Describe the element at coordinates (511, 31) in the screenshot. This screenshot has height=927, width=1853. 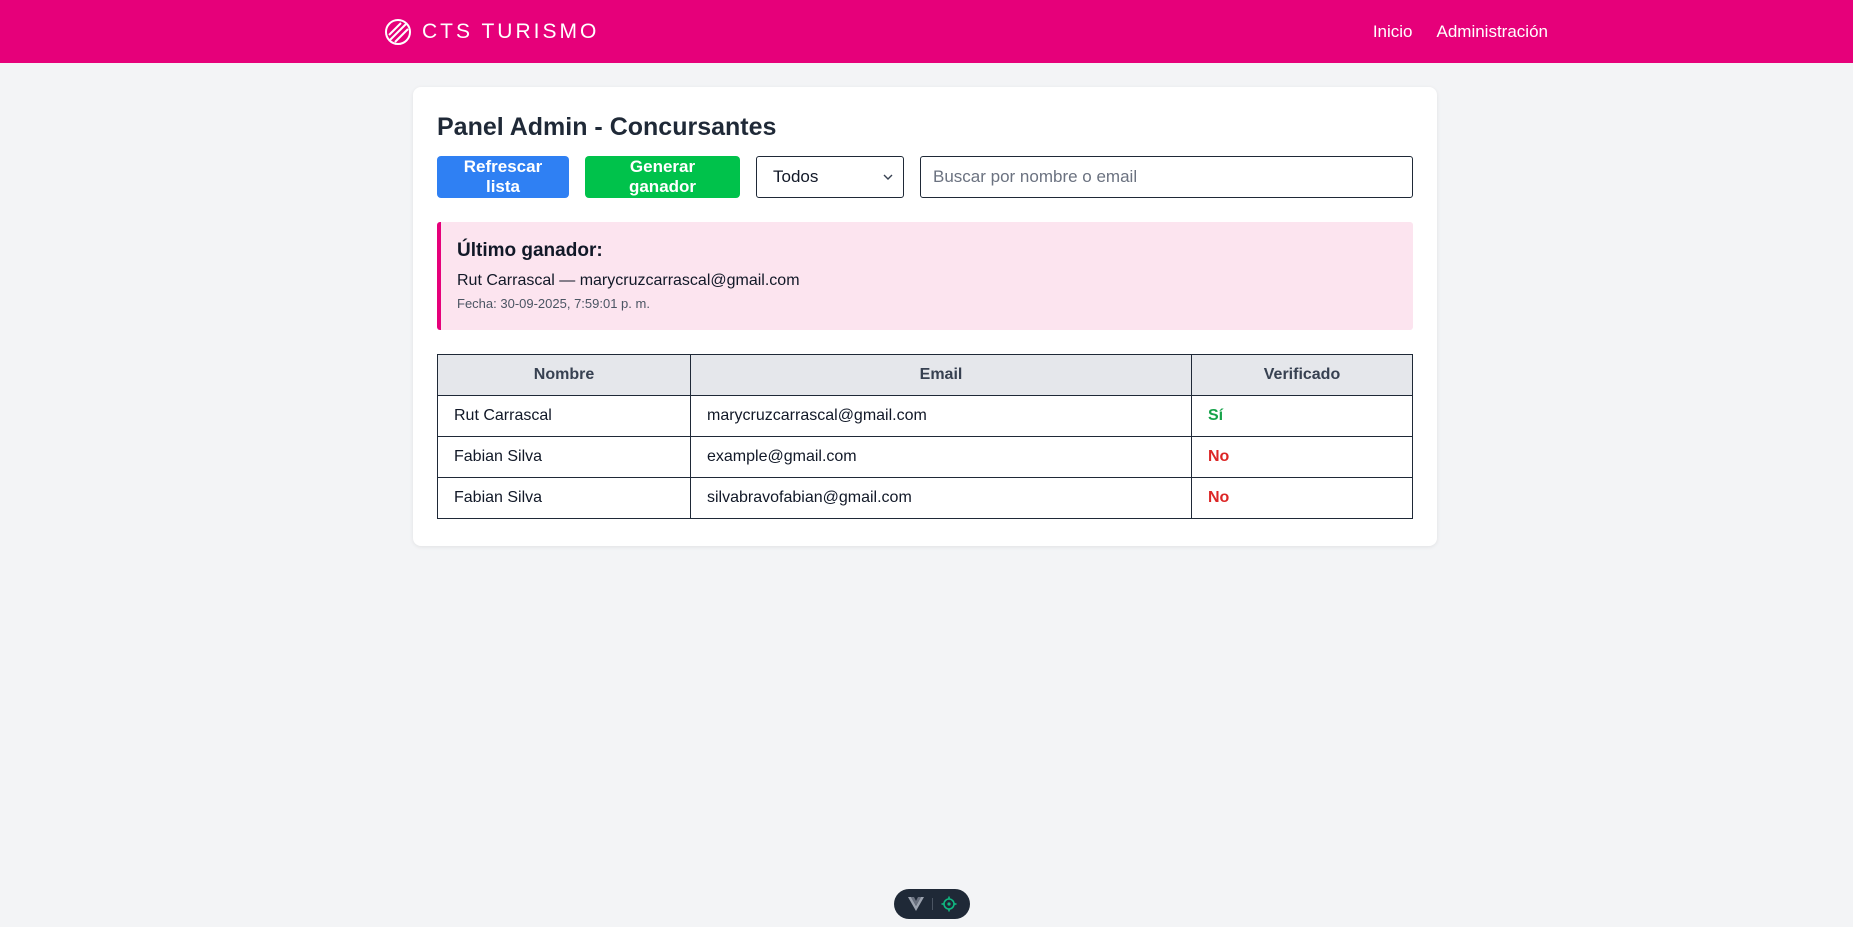
I see `brand-name: CTS TURISMO` at that location.